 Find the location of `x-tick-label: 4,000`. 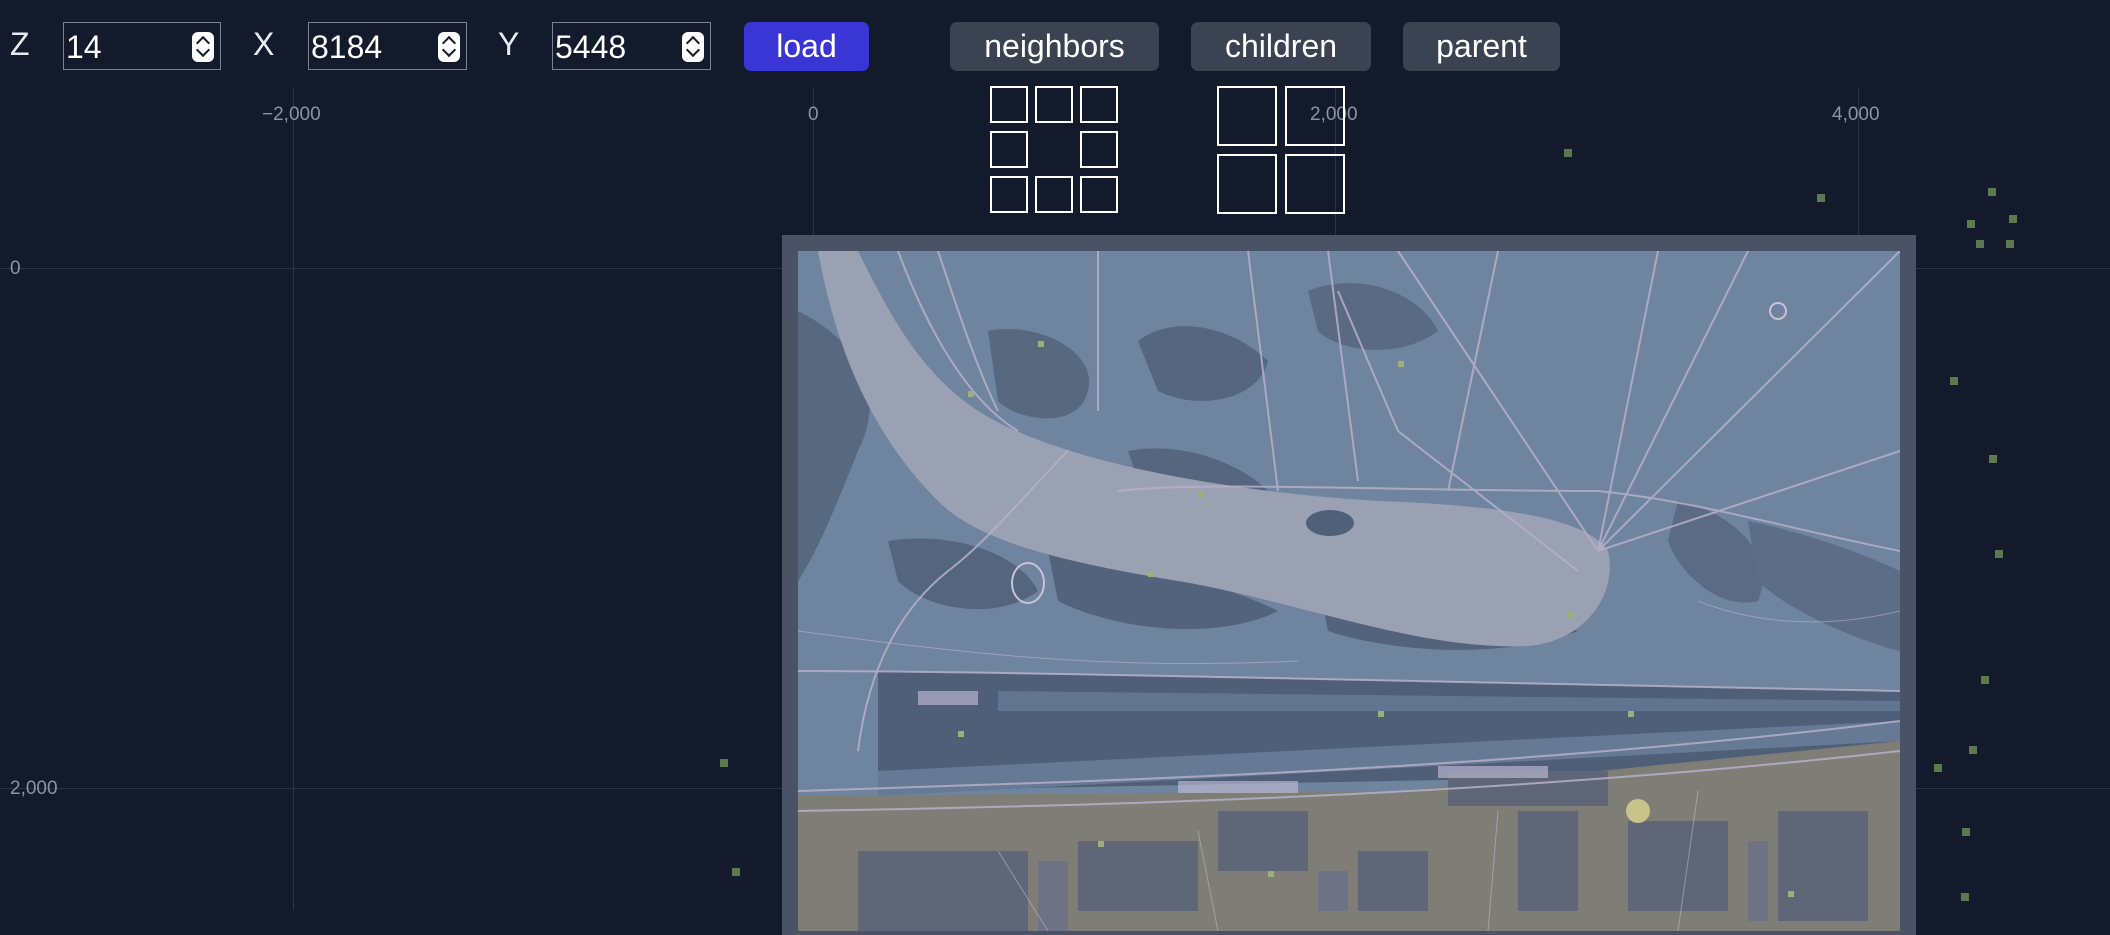

x-tick-label: 4,000 is located at coordinates (1856, 114).